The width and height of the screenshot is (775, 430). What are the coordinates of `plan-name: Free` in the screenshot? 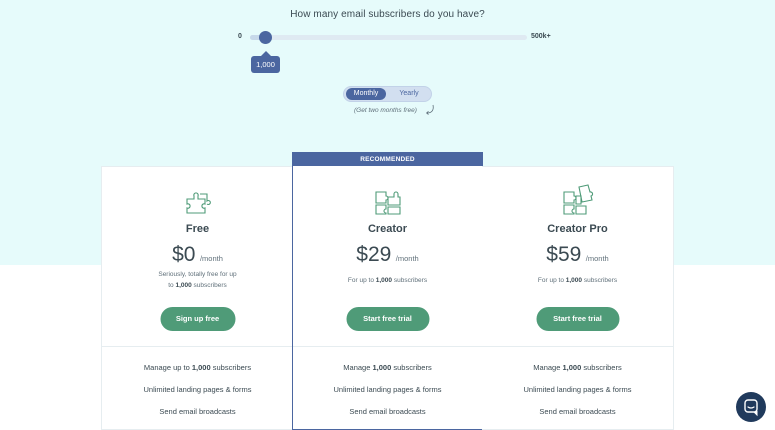 It's located at (197, 229).